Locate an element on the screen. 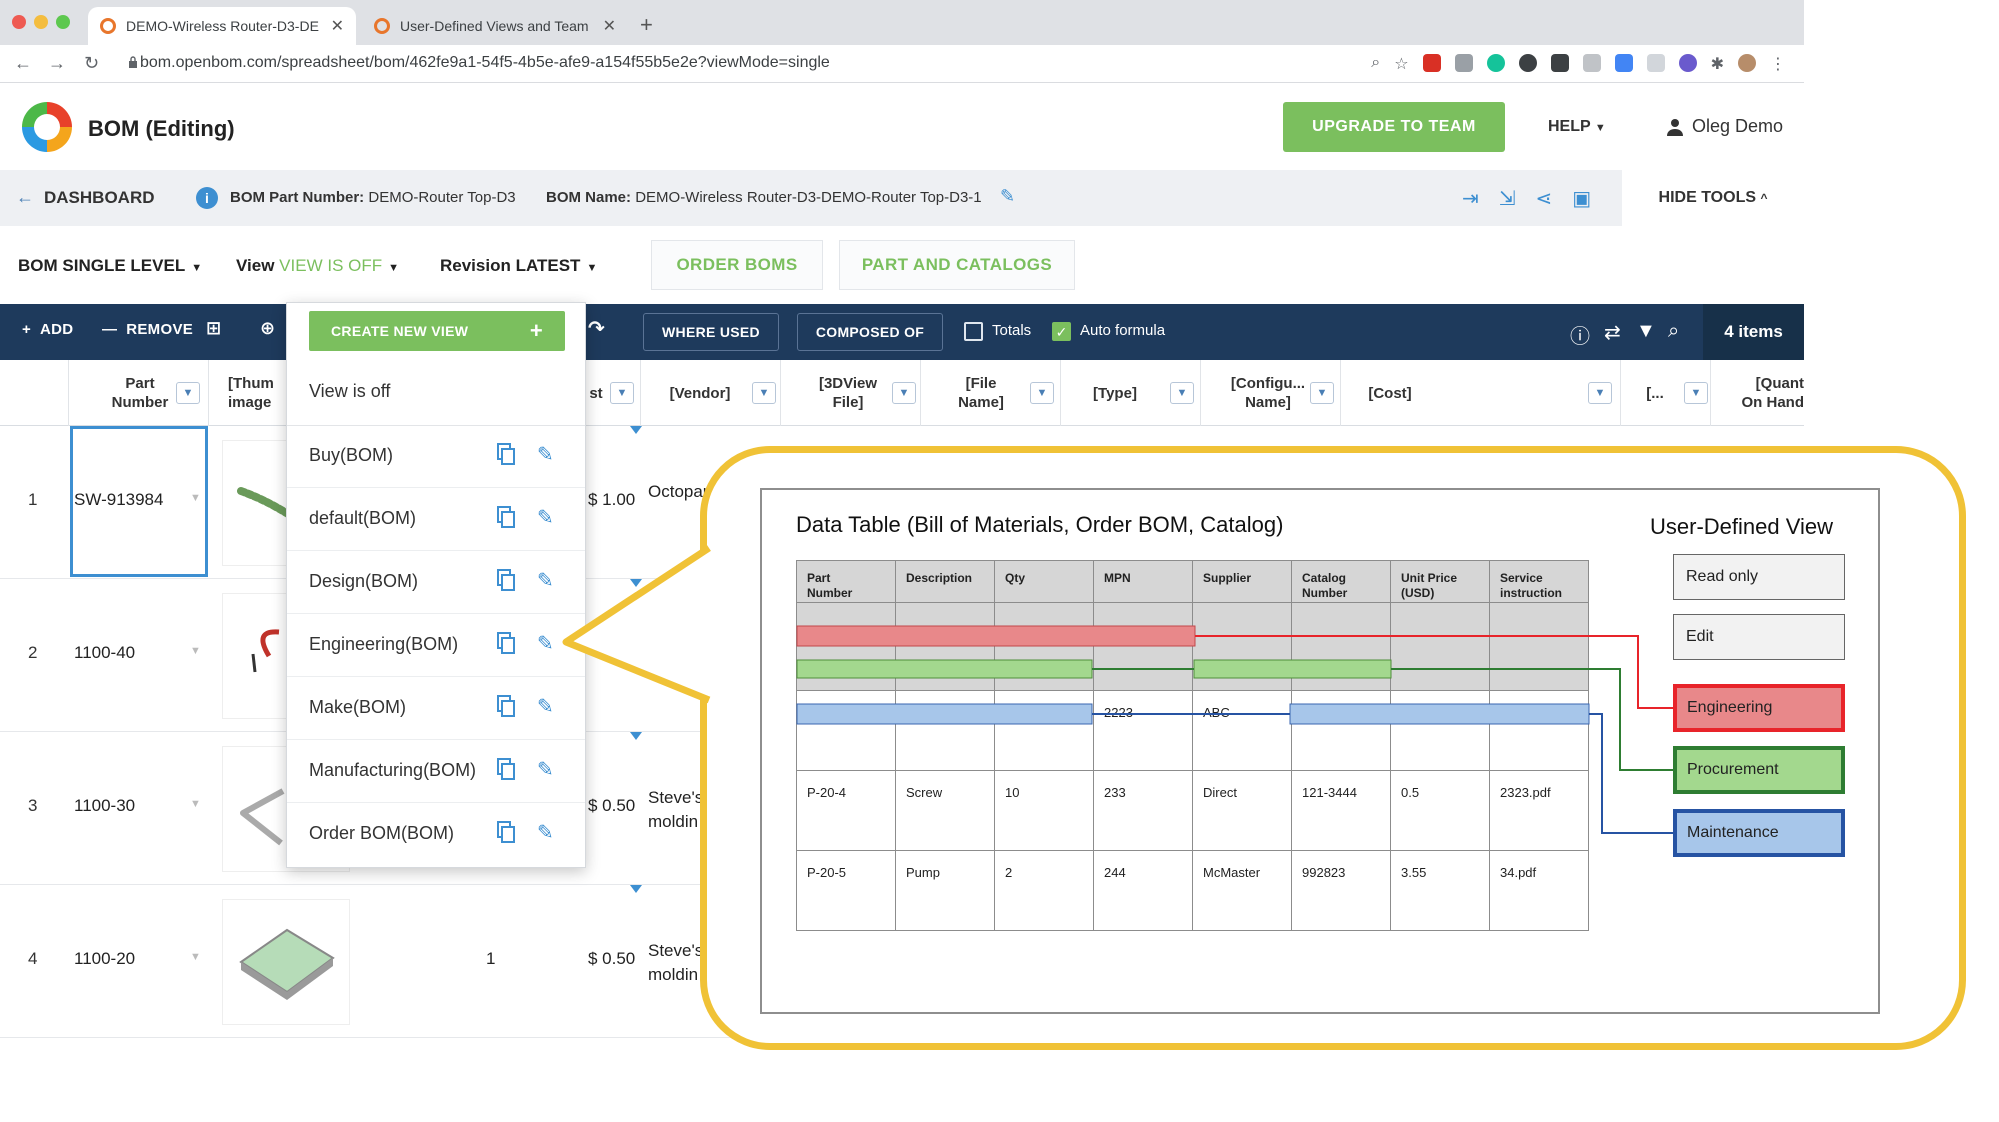 This screenshot has width=1999, height=1122. order-boms-button: ORDER BOMS is located at coordinates (737, 265).